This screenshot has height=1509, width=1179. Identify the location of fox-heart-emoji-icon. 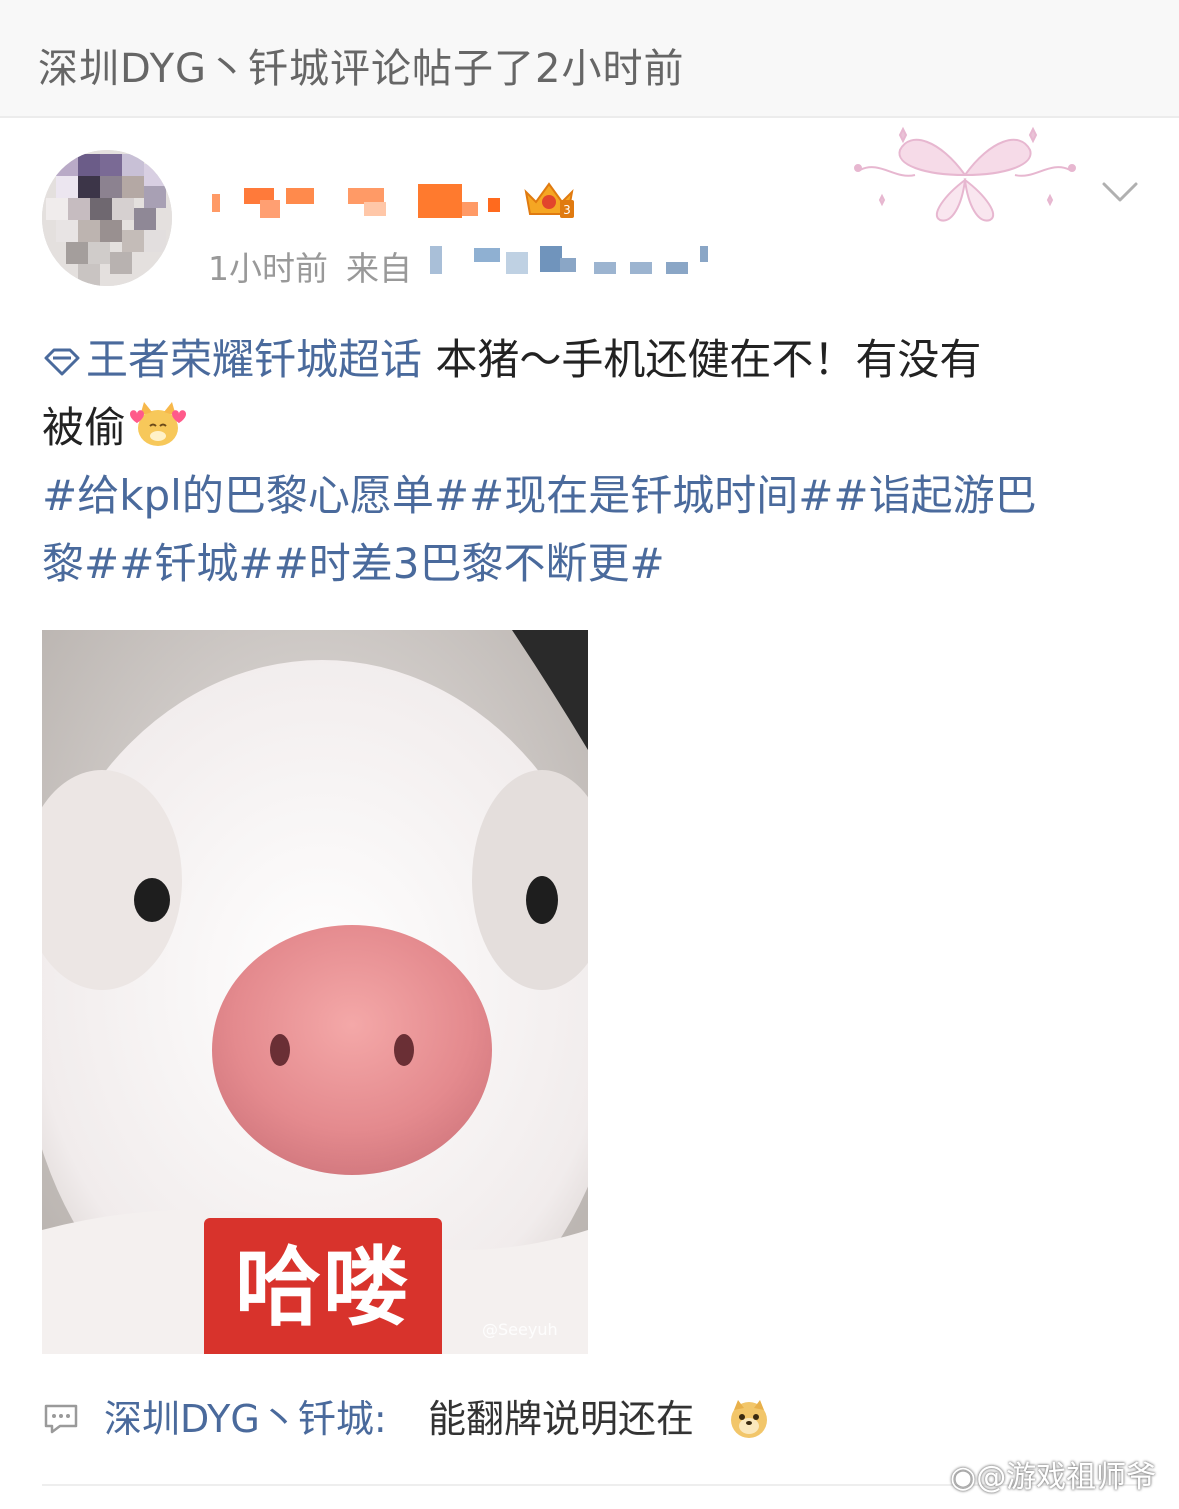
(158, 424).